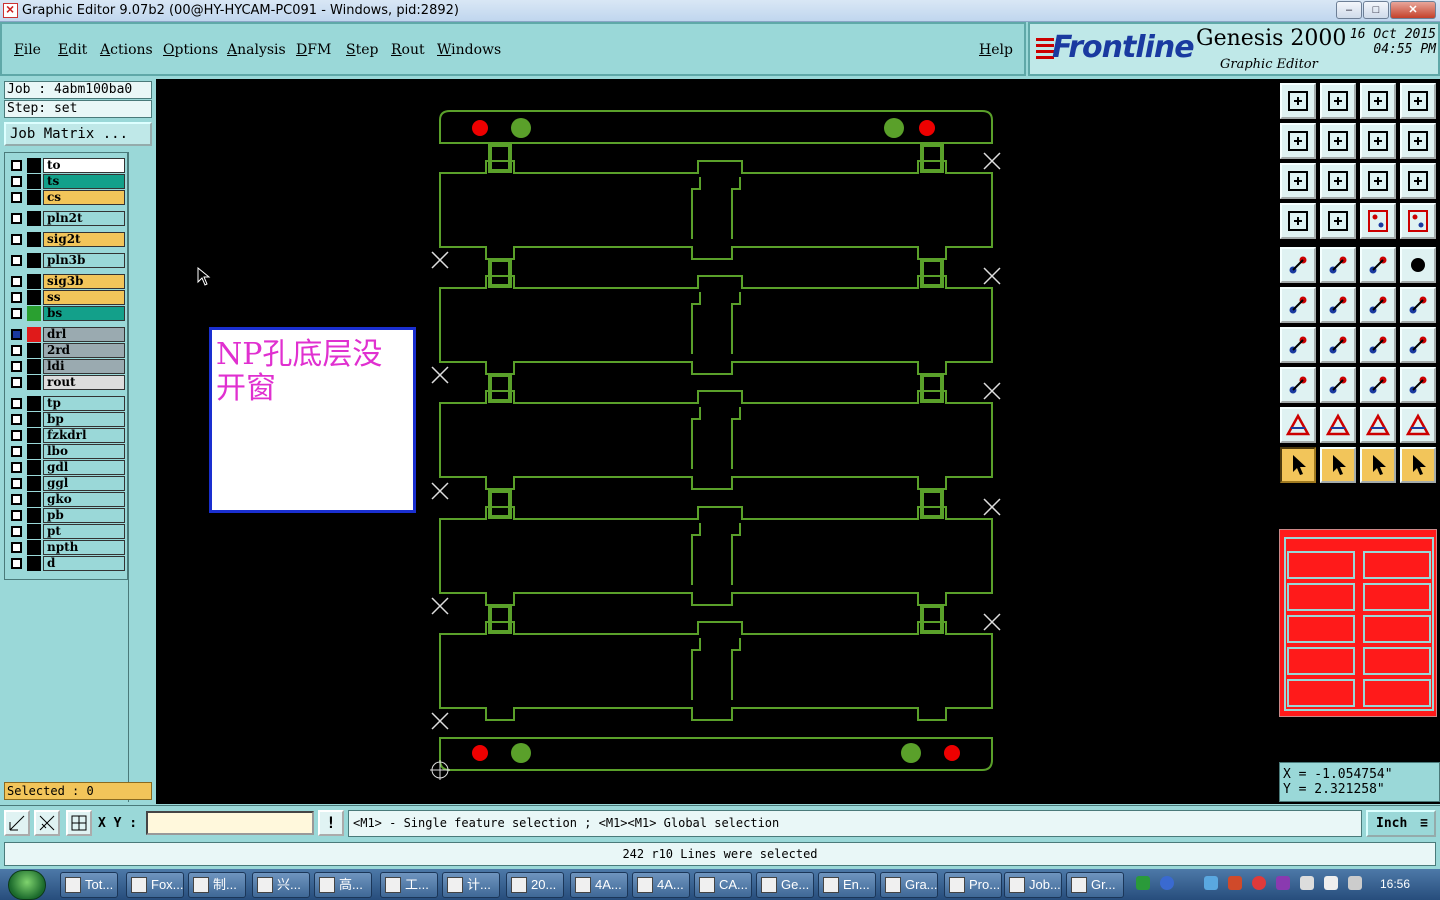 The image size is (1440, 900). What do you see at coordinates (313, 50) in the screenshot?
I see `menu-dfm: DFM` at bounding box center [313, 50].